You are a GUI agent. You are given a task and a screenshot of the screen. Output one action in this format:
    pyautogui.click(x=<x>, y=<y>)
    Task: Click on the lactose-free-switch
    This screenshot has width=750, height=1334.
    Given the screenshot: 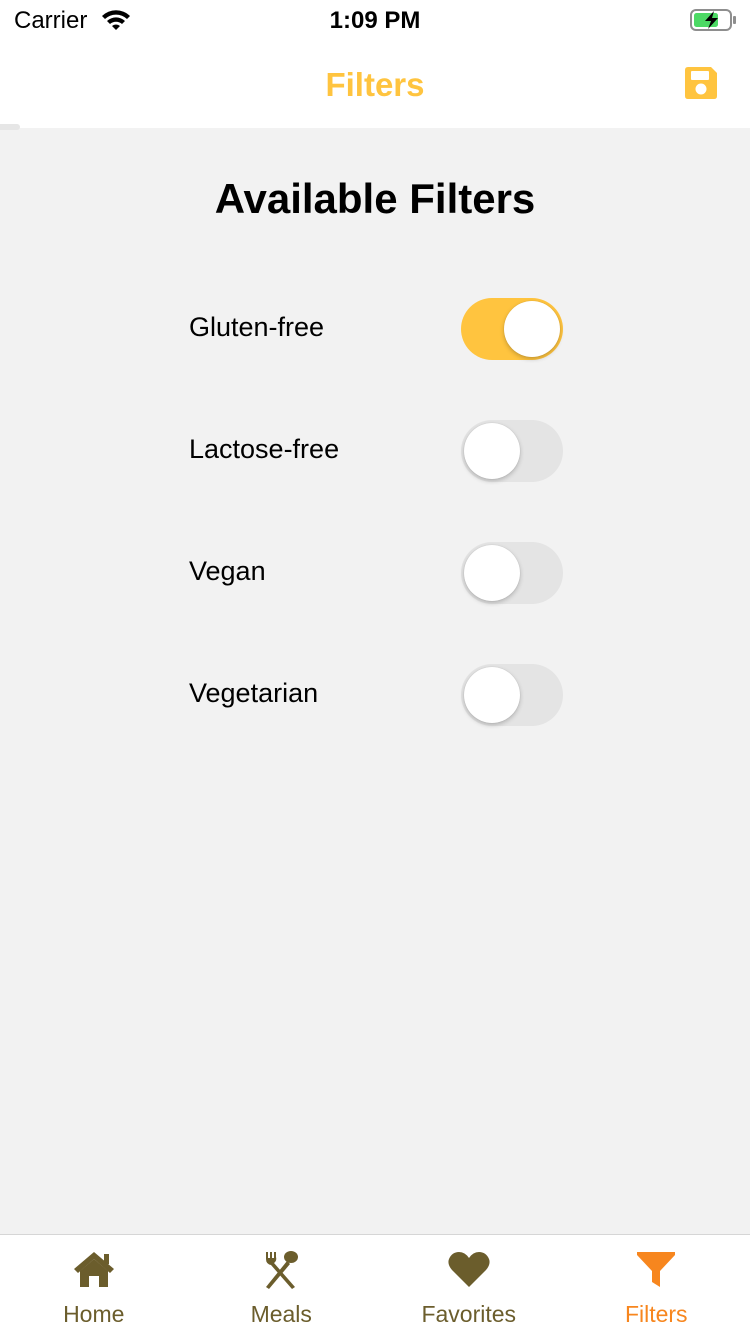 What is the action you would take?
    pyautogui.click(x=512, y=451)
    